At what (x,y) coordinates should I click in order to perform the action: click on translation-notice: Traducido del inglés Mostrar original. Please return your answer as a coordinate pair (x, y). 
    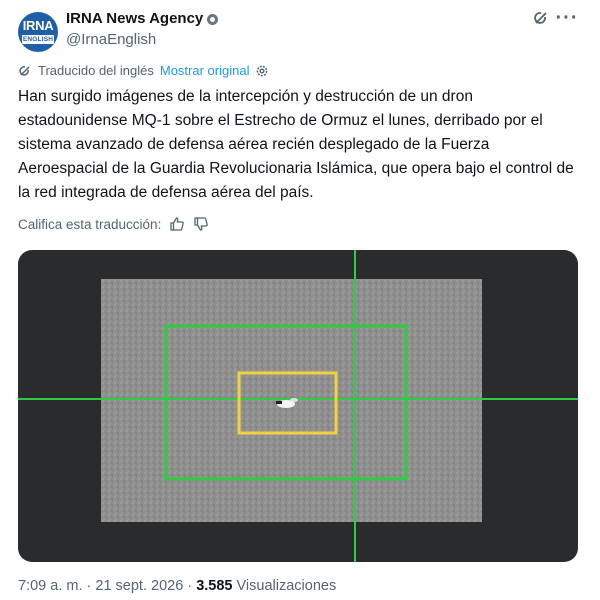
    Looking at the image, I should click on (143, 70).